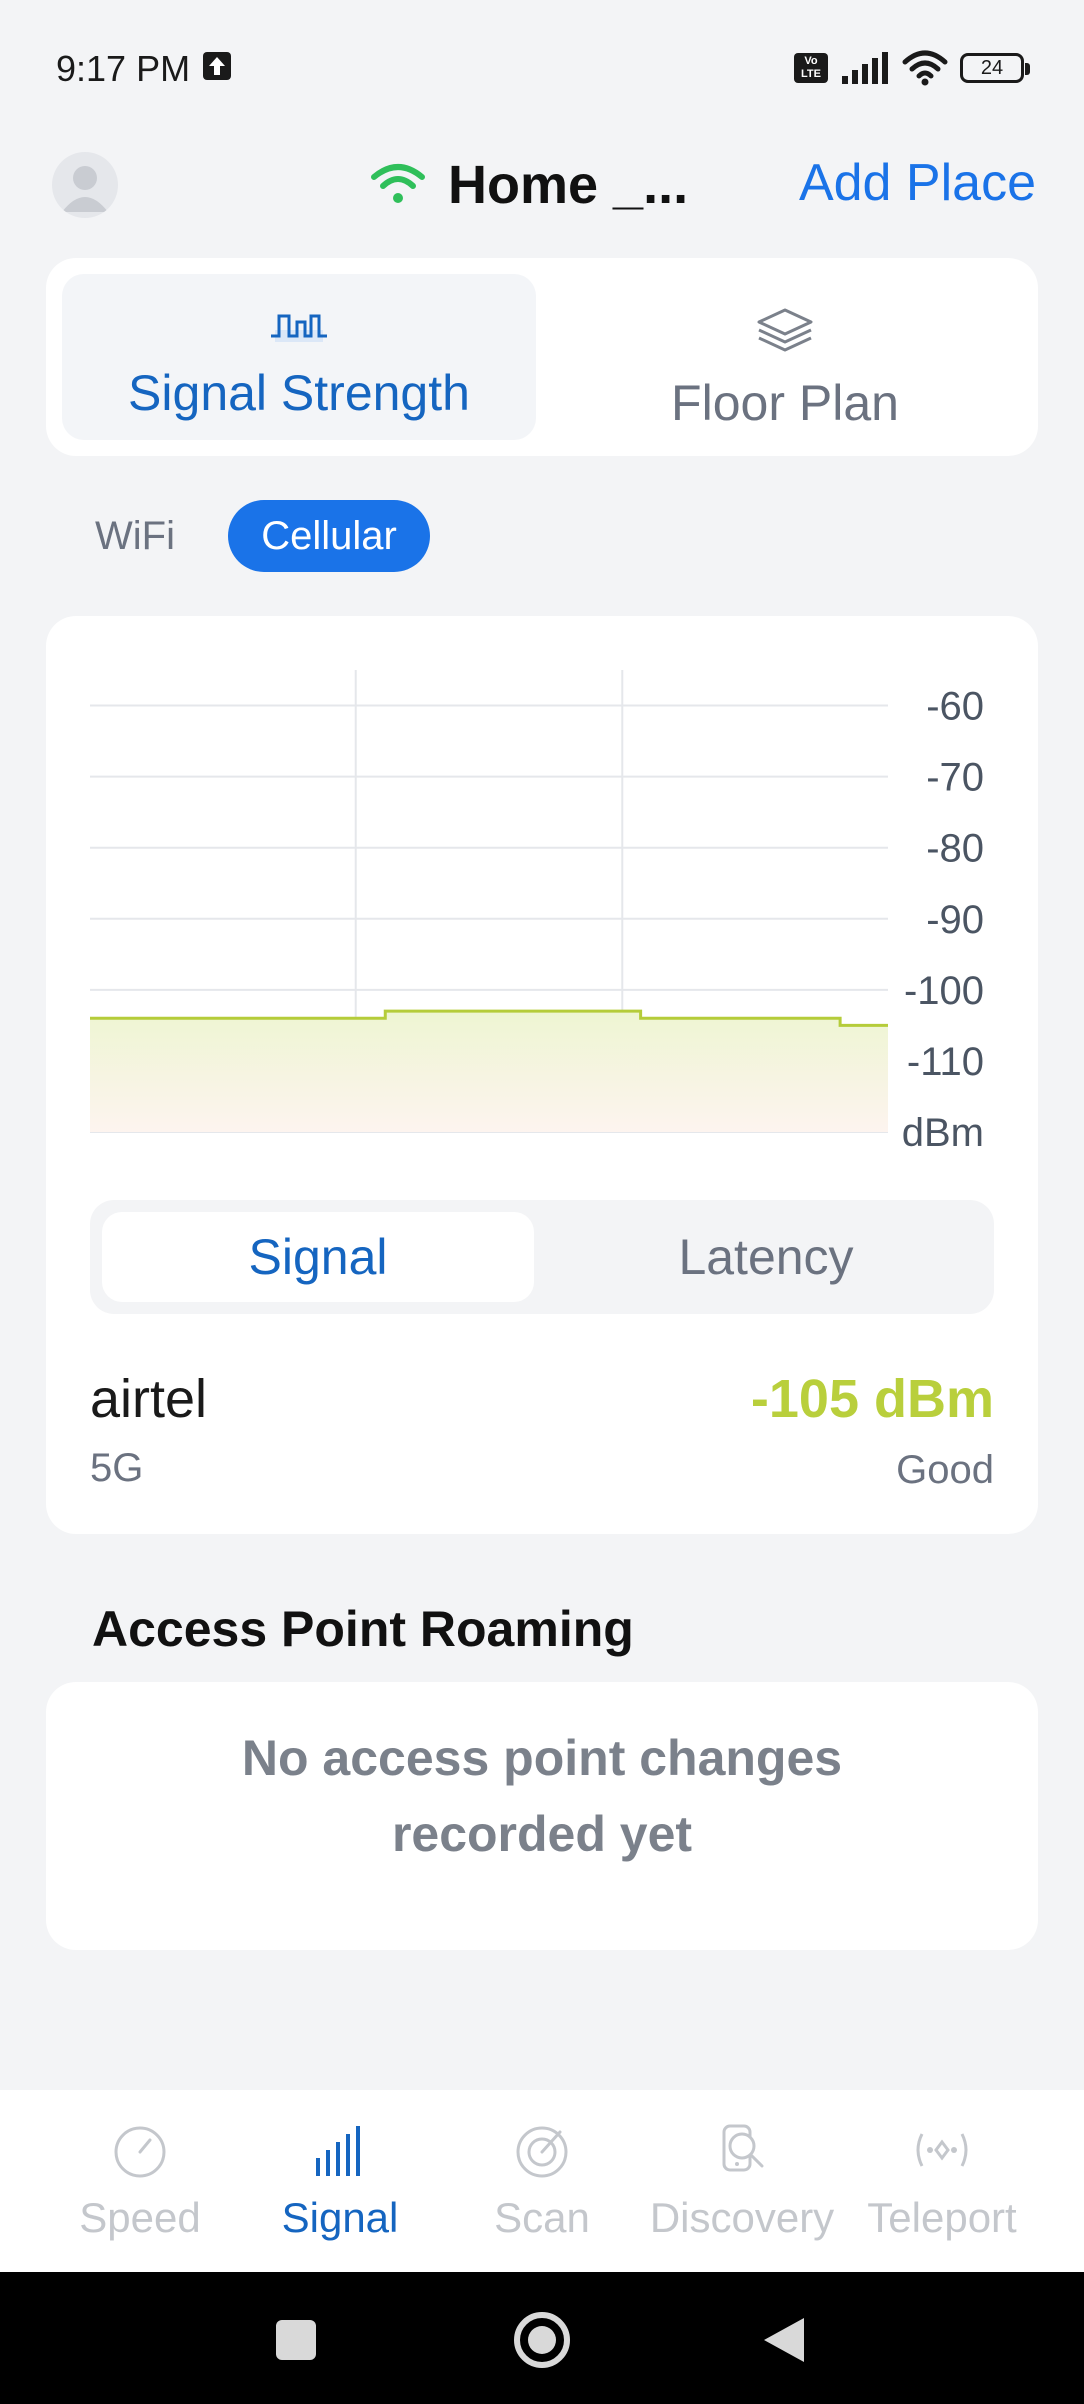  Describe the element at coordinates (140, 2181) in the screenshot. I see `nav-speed: Speed` at that location.